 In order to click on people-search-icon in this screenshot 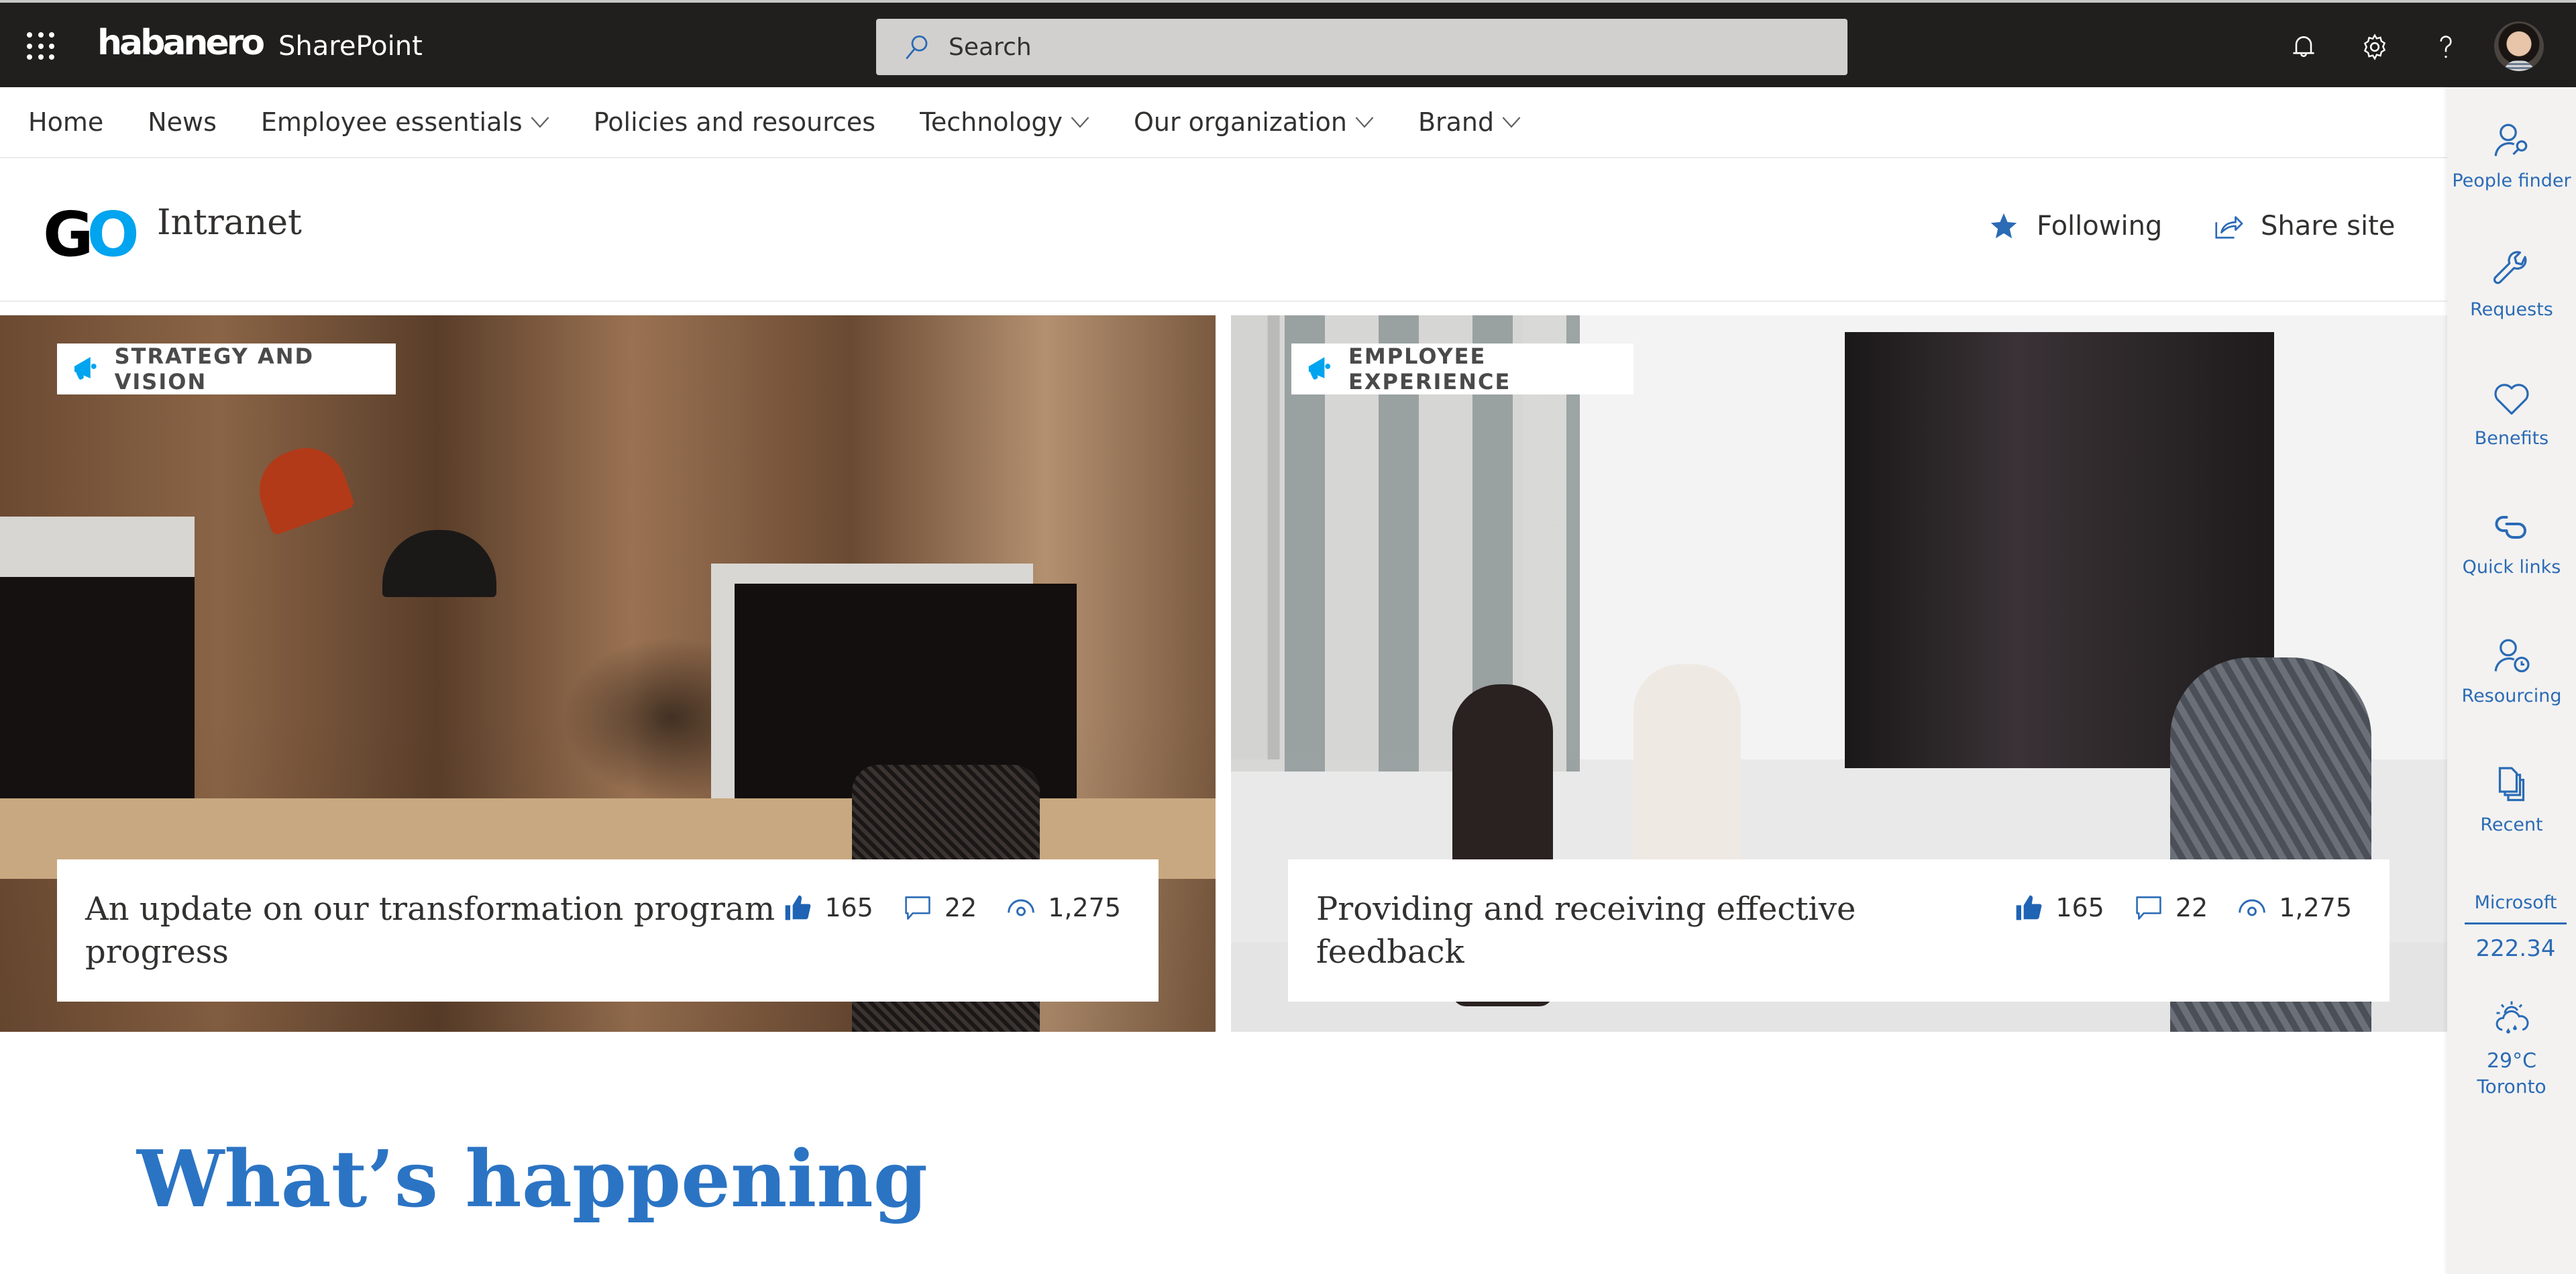, I will do `click(2511, 139)`.